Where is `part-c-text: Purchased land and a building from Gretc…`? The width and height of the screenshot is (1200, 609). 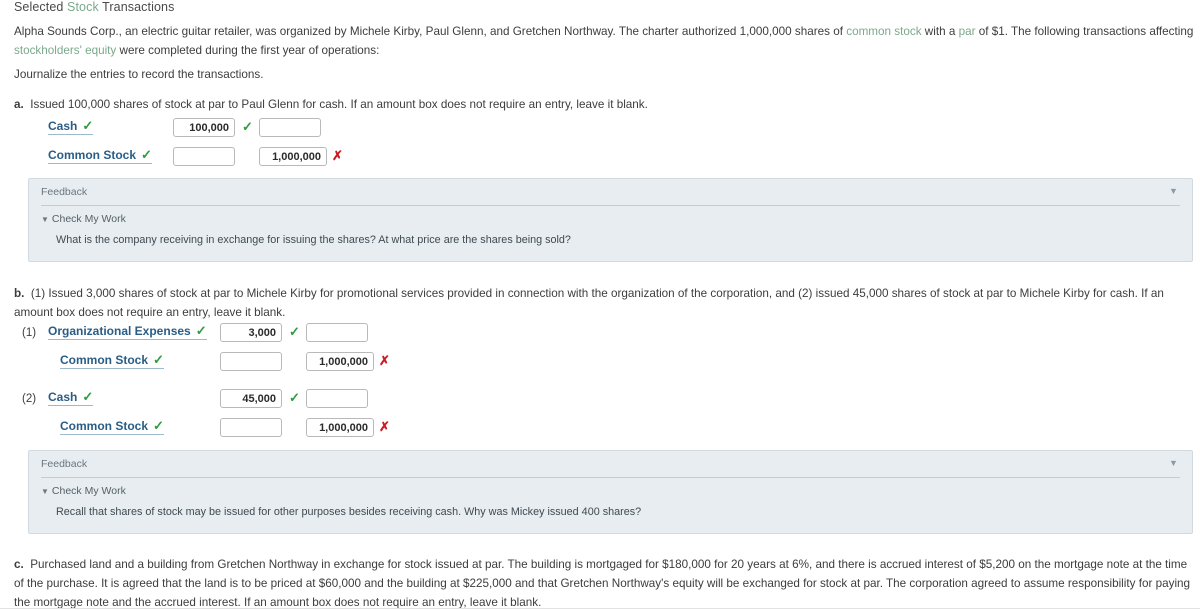 part-c-text: Purchased land and a building from Gretc… is located at coordinates (602, 583).